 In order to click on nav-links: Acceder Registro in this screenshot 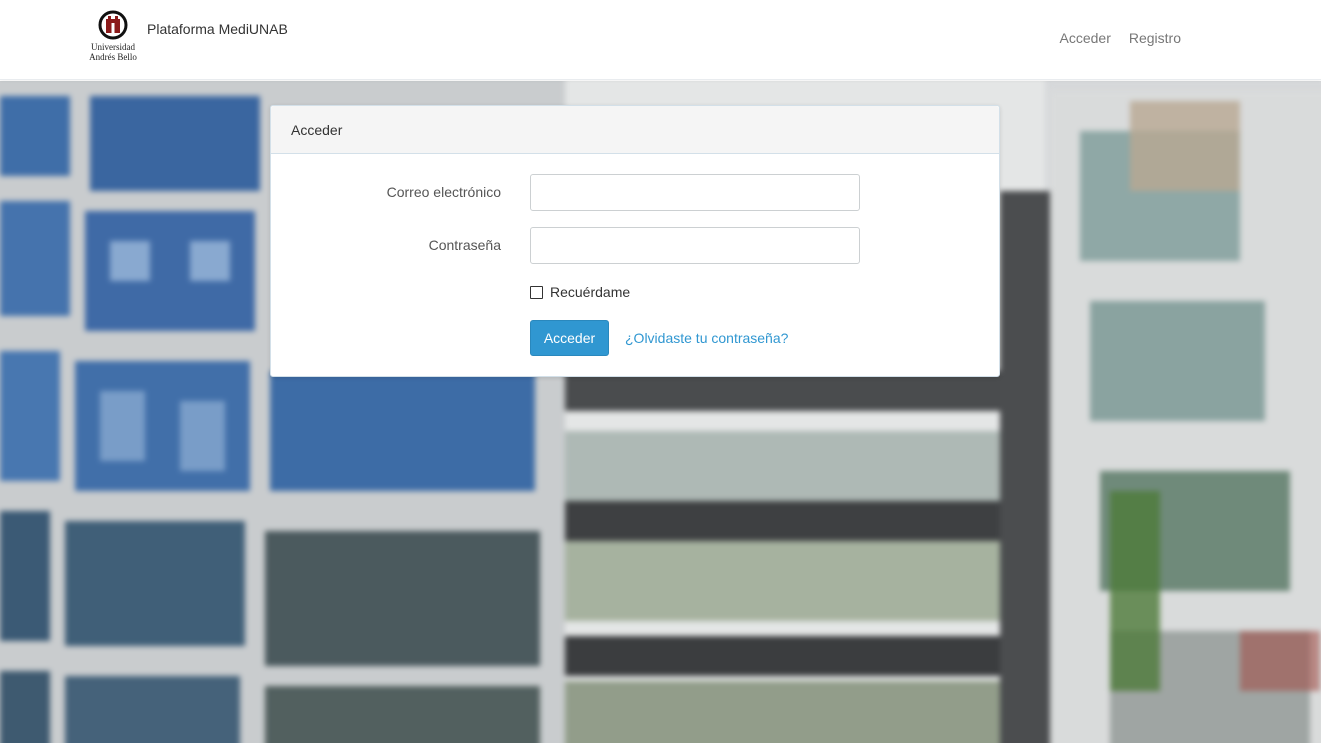, I will do `click(1121, 38)`.